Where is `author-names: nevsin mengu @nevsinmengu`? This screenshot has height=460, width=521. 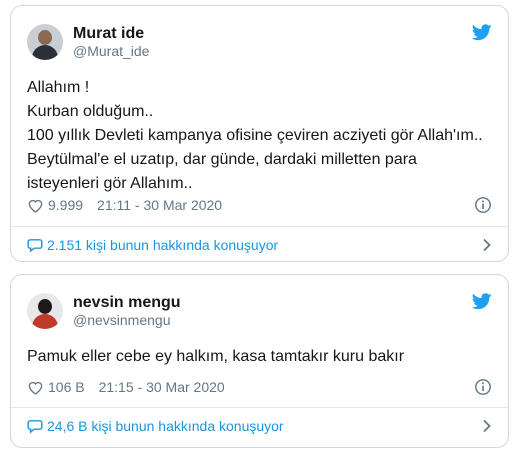 author-names: nevsin mengu @nevsinmengu is located at coordinates (127, 311).